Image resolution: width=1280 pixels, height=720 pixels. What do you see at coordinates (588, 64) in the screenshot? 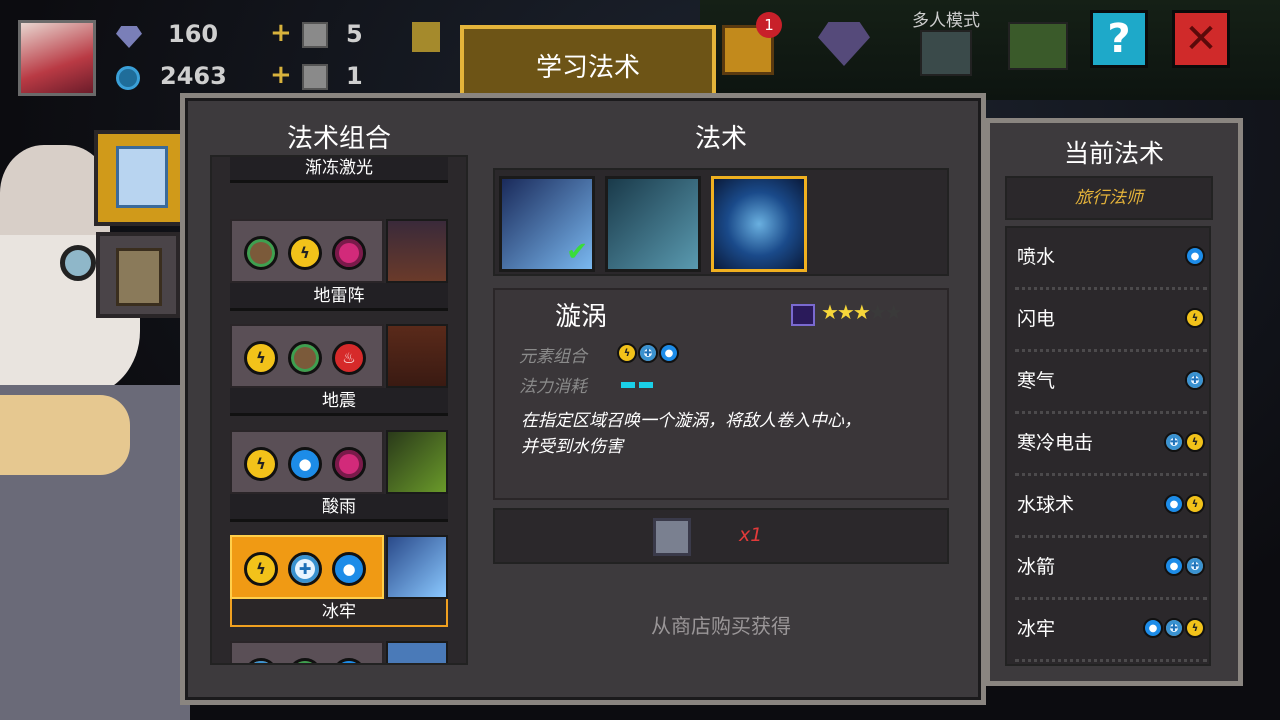
I see `tab-learn-spells: 学习法术` at bounding box center [588, 64].